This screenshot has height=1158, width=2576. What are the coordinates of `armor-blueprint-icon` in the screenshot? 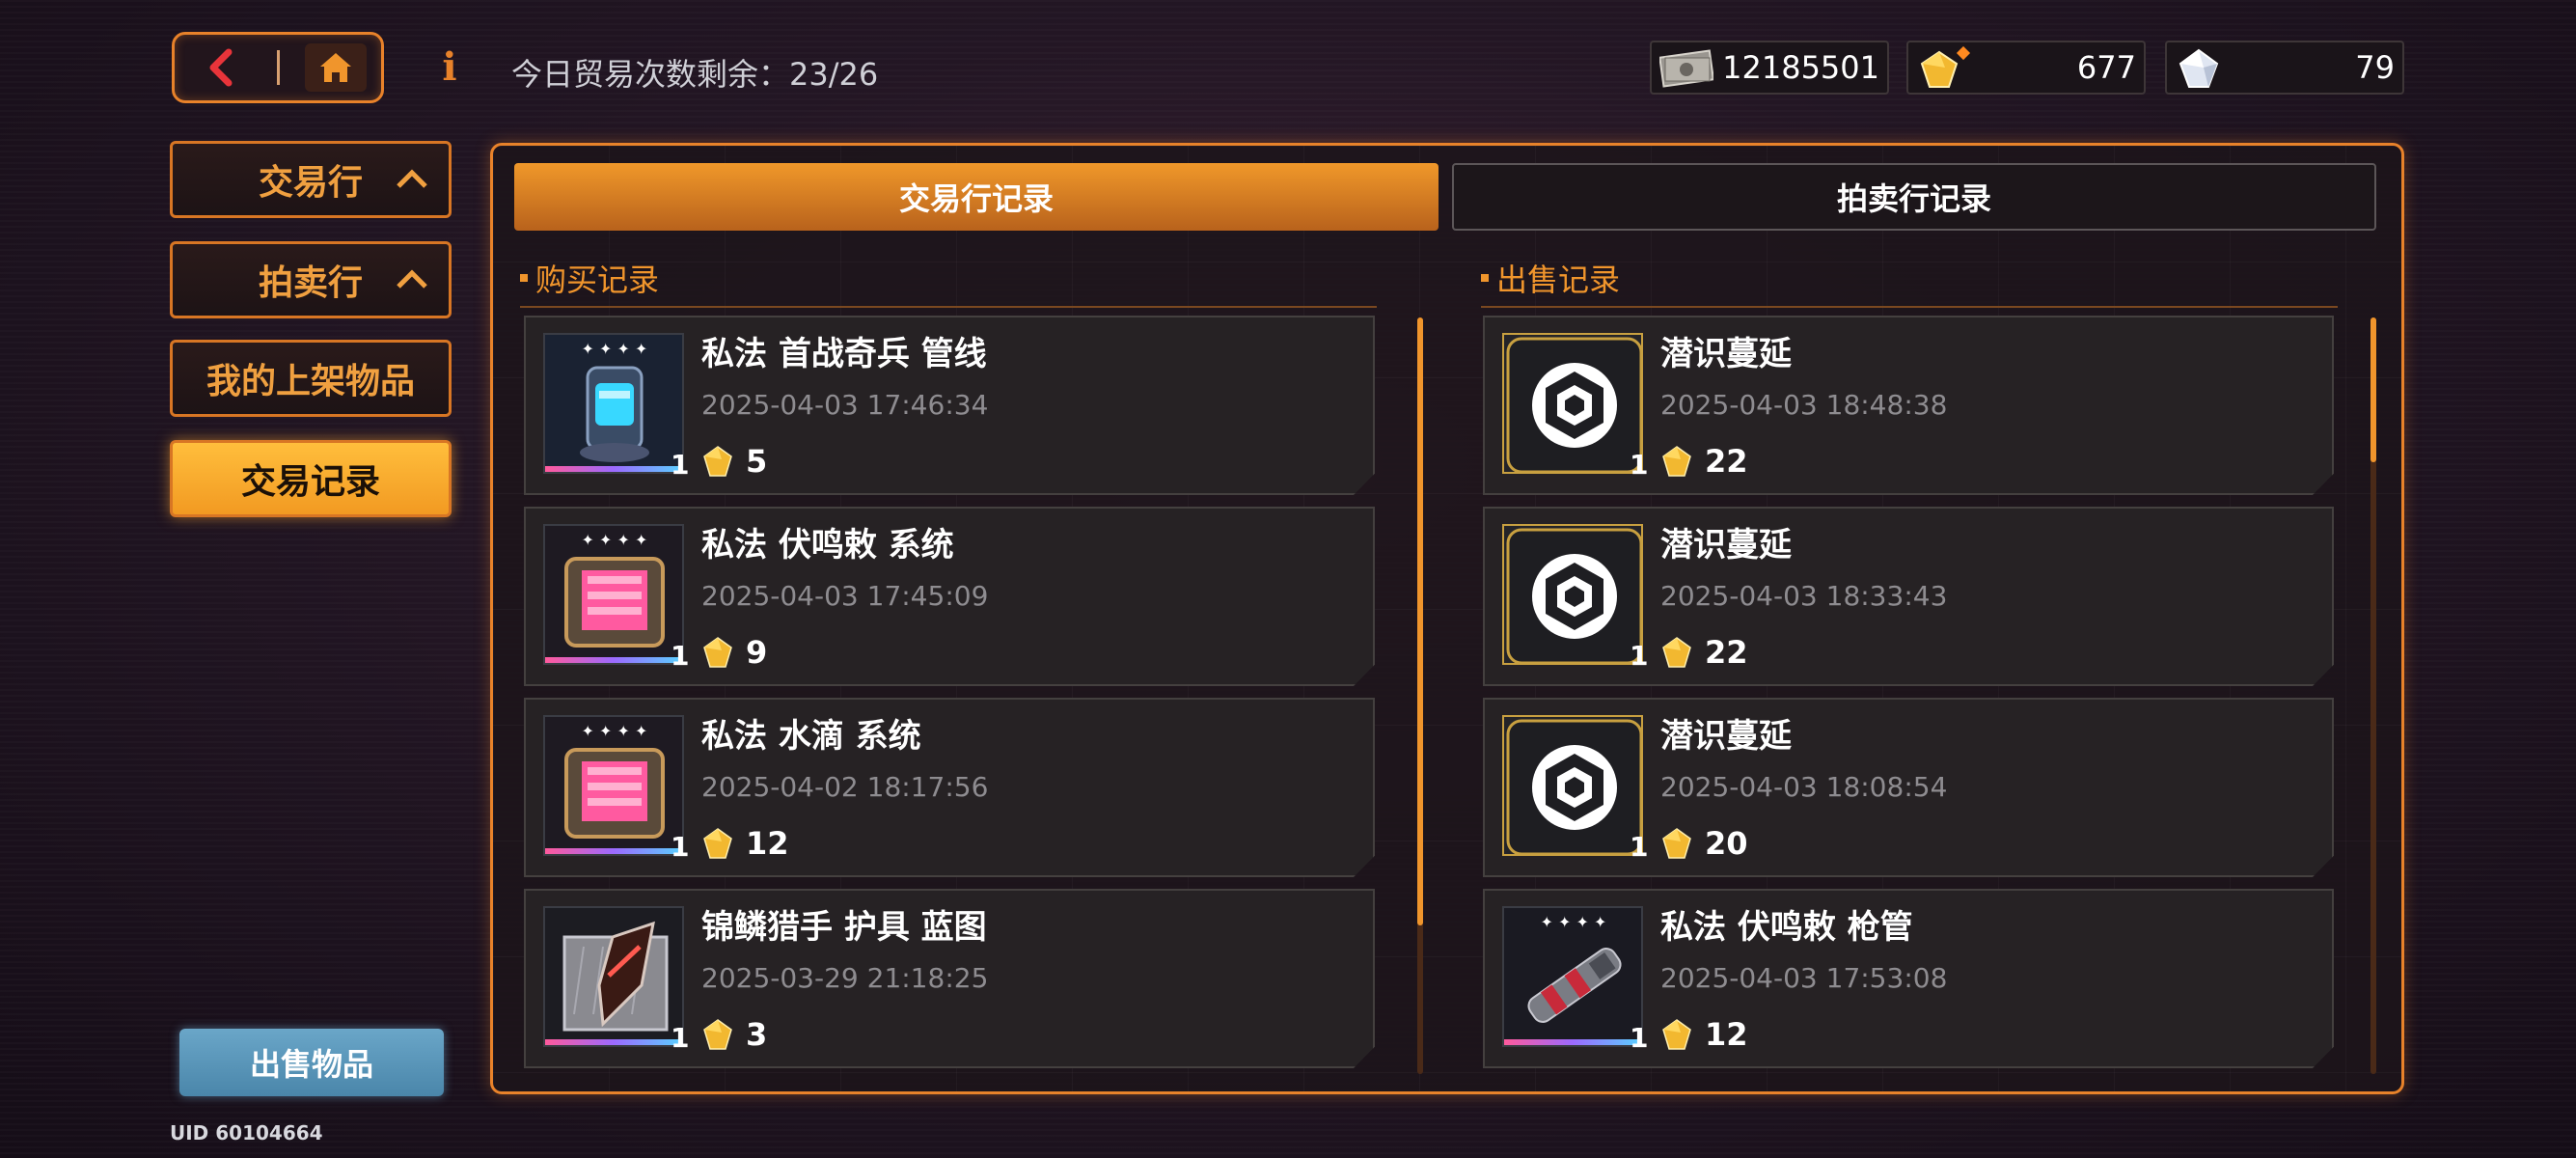 It's located at (614, 976).